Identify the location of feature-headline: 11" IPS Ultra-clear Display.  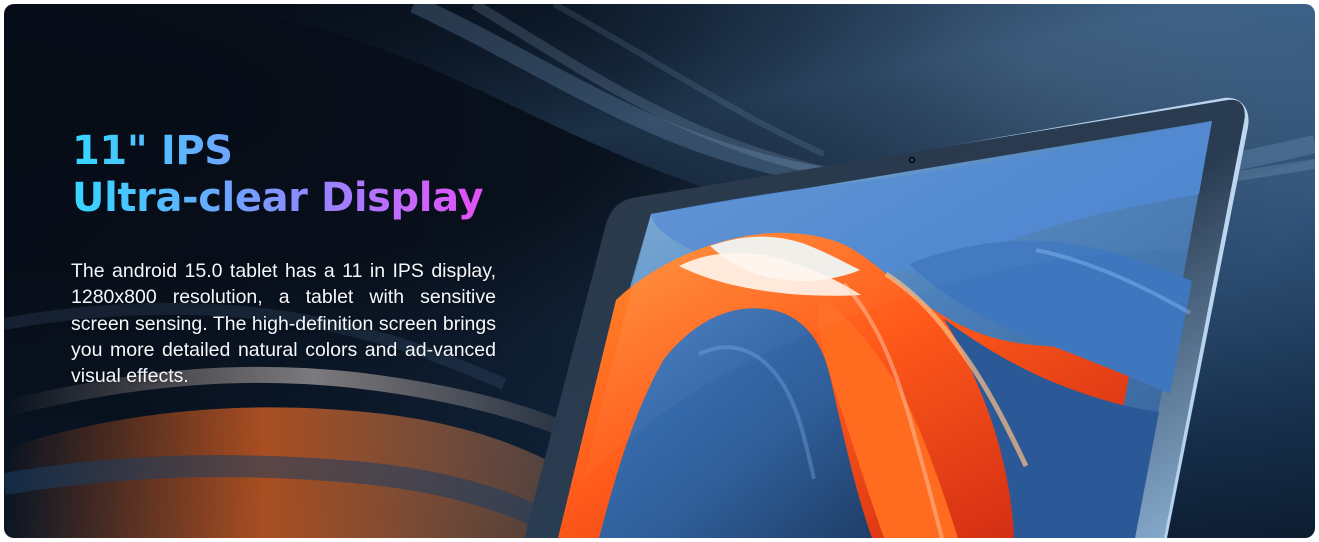
(278, 175).